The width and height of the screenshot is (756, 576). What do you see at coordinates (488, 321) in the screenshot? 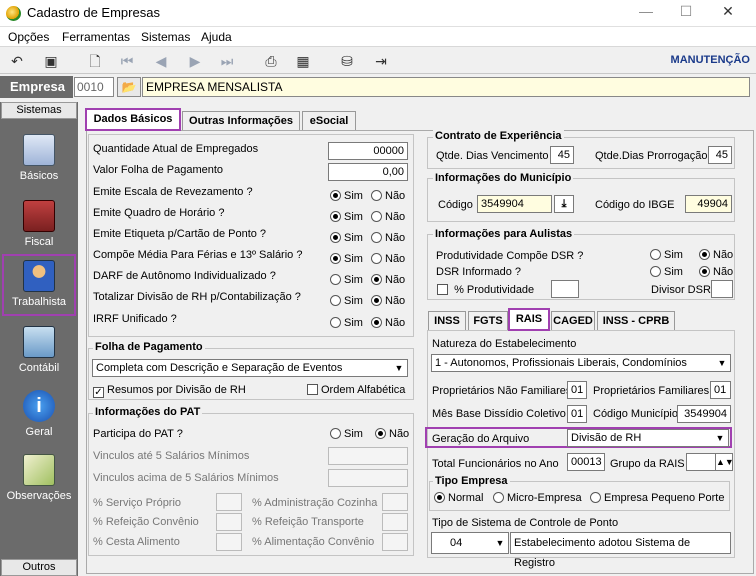
I see `subtab-fgts: FGTS` at bounding box center [488, 321].